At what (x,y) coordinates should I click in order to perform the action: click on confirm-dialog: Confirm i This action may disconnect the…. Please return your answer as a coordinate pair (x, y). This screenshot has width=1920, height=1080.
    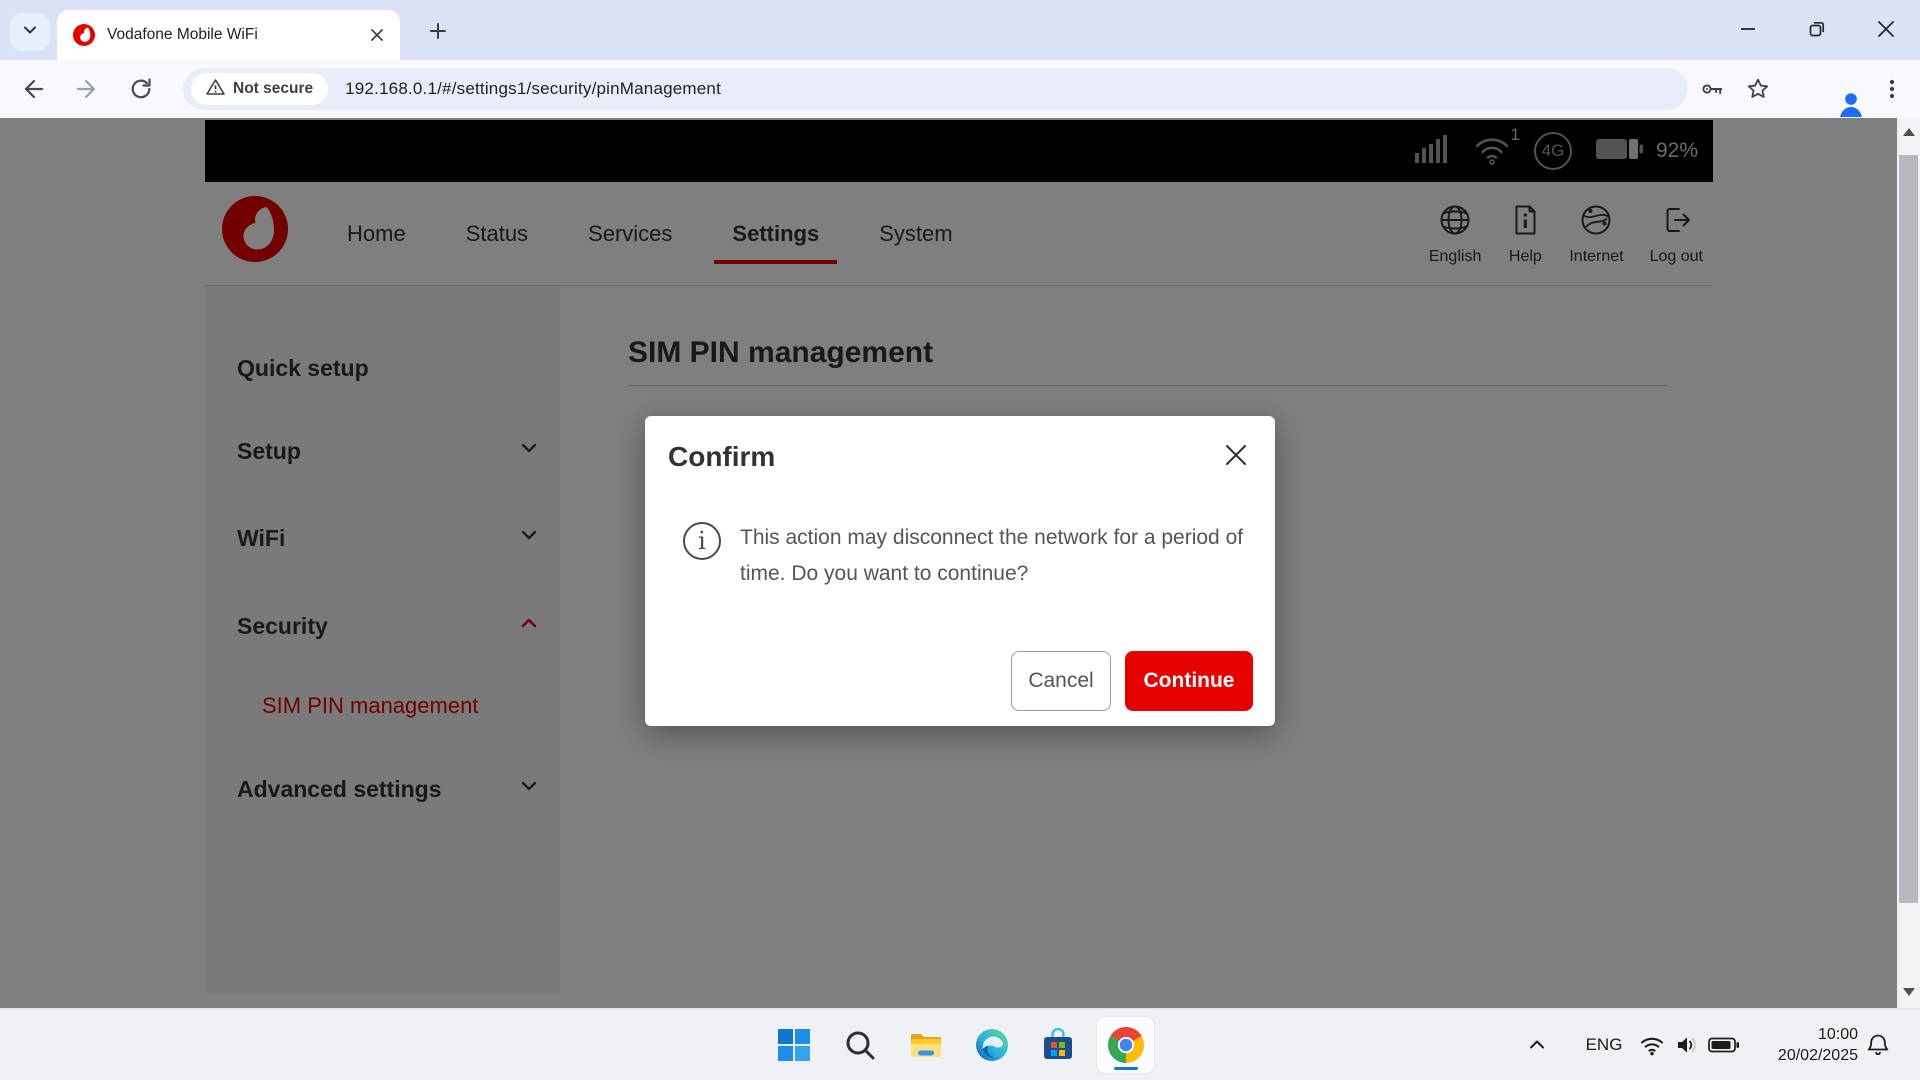
    Looking at the image, I should click on (960, 571).